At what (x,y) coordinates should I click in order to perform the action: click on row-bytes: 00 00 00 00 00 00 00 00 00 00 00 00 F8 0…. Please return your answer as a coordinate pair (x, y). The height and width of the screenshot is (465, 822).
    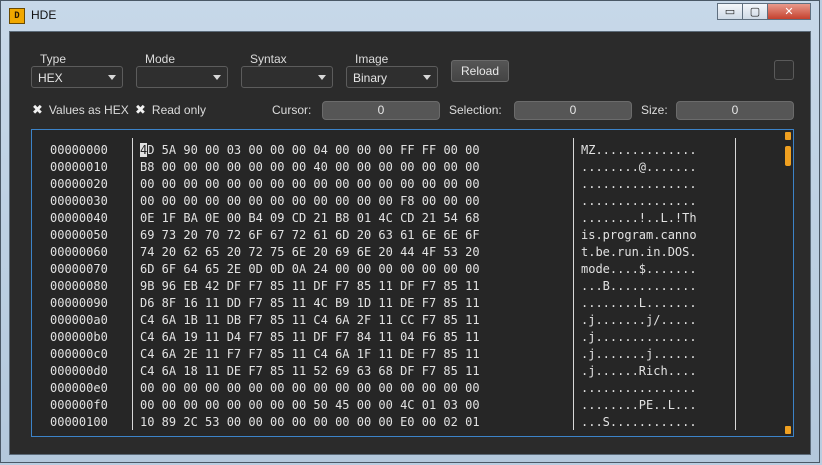
    Looking at the image, I should click on (355, 201).